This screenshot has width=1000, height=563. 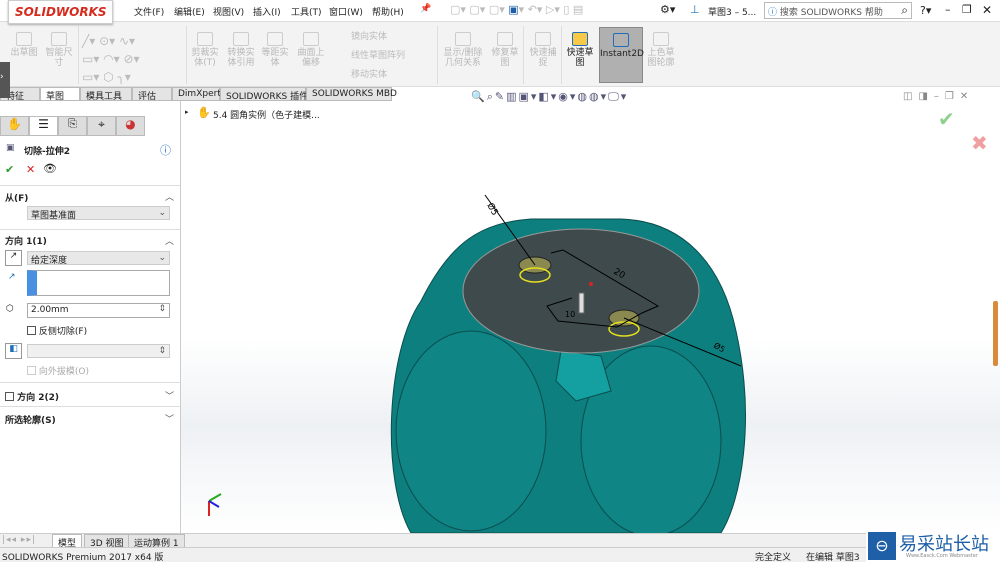 I want to click on dimxpert-manager-tab: ⌖, so click(x=101, y=126).